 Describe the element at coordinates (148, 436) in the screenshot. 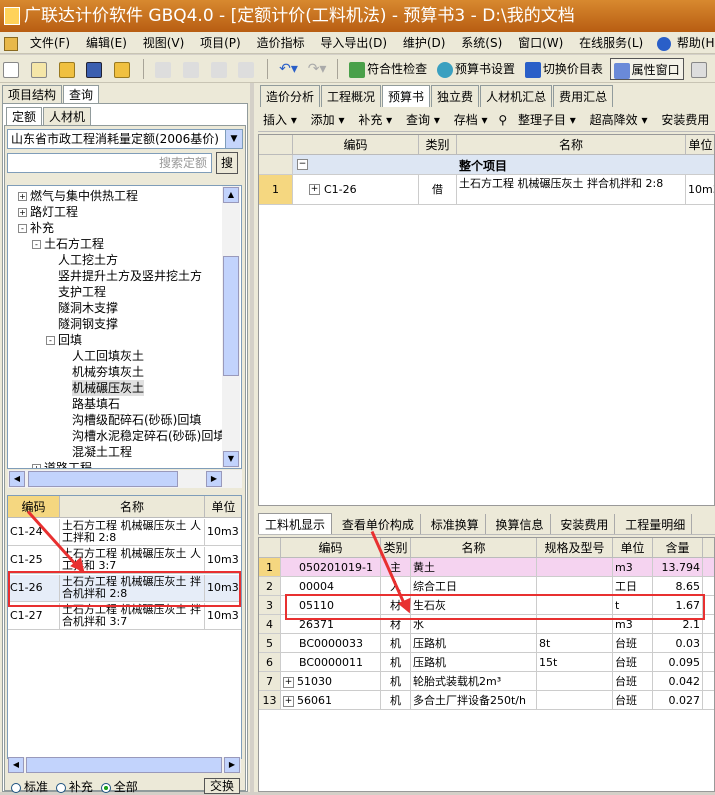

I see `tree-leaf: 沟槽水泥稳定碎石(砂砾)回填` at that location.